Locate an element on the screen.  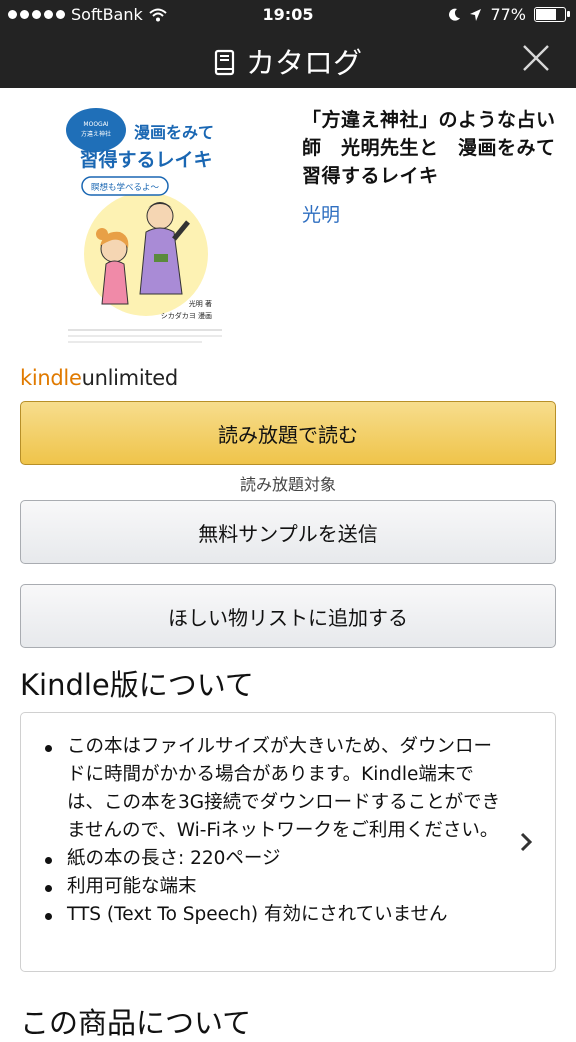
read-unlimited-button: 読み放題で読む is located at coordinates (288, 433).